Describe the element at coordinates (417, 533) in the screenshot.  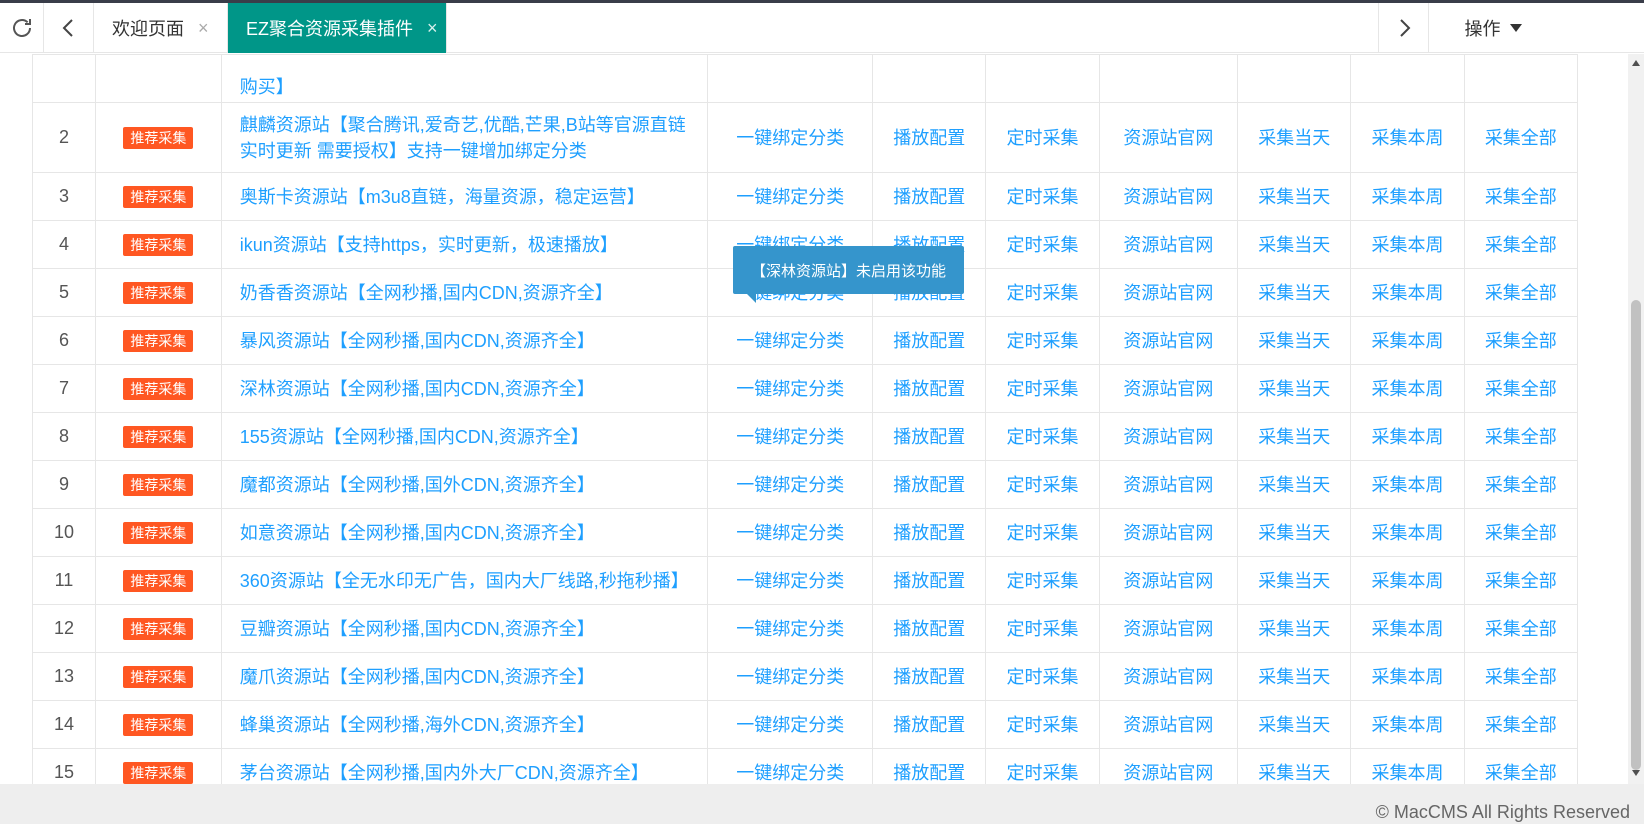
I see `source-name-link: 如意资源站【全网秒播,国内CDN,资源齐全】` at that location.